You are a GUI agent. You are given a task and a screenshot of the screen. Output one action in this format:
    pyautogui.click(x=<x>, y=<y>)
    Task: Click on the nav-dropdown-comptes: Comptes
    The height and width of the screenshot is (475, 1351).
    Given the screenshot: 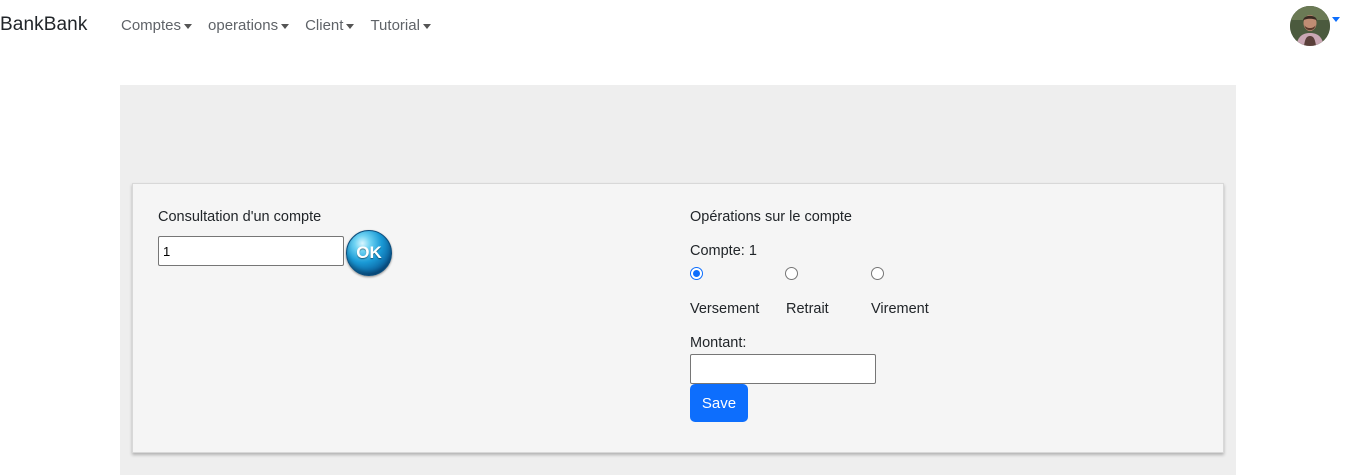 What is the action you would take?
    pyautogui.click(x=157, y=25)
    